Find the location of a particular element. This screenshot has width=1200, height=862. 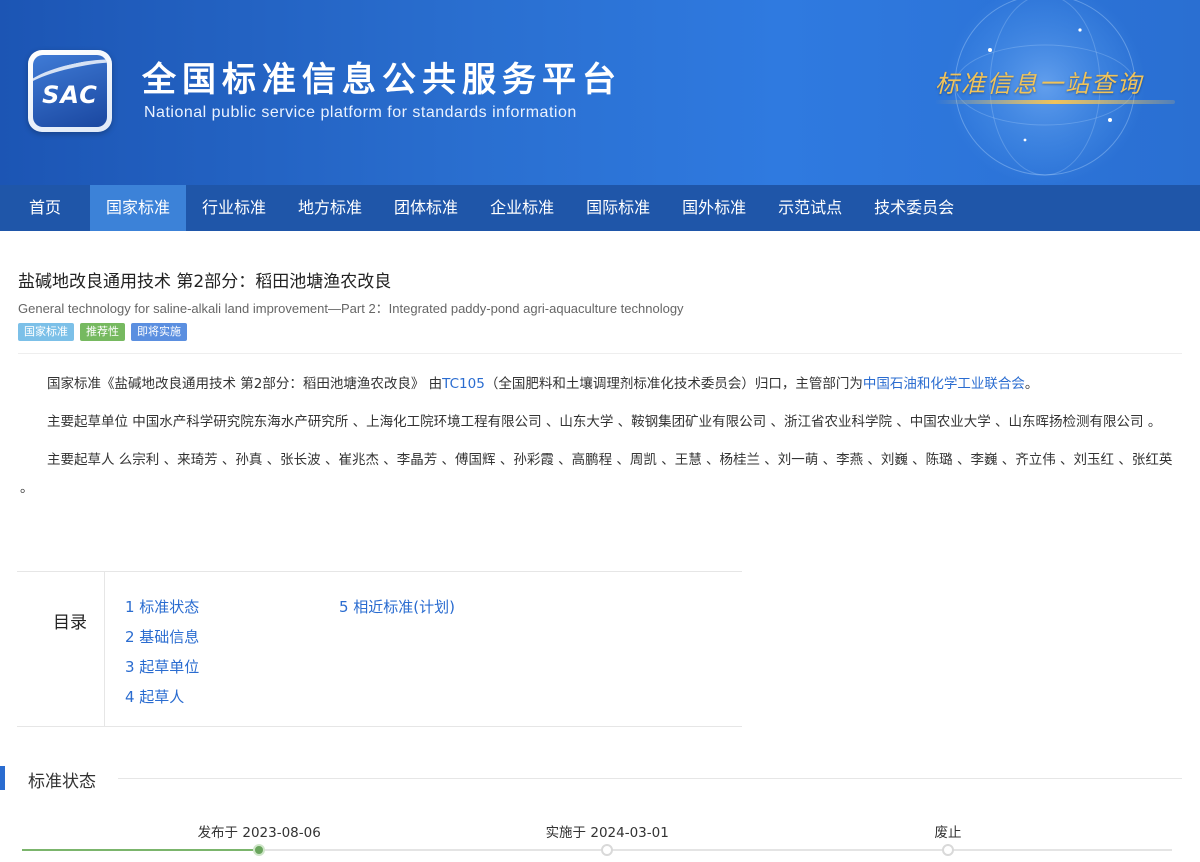

intro-prefix: 国家标准《盐碱地改良通用技术 第2部分：稻田池塘渔农改良》 由 is located at coordinates (245, 384).